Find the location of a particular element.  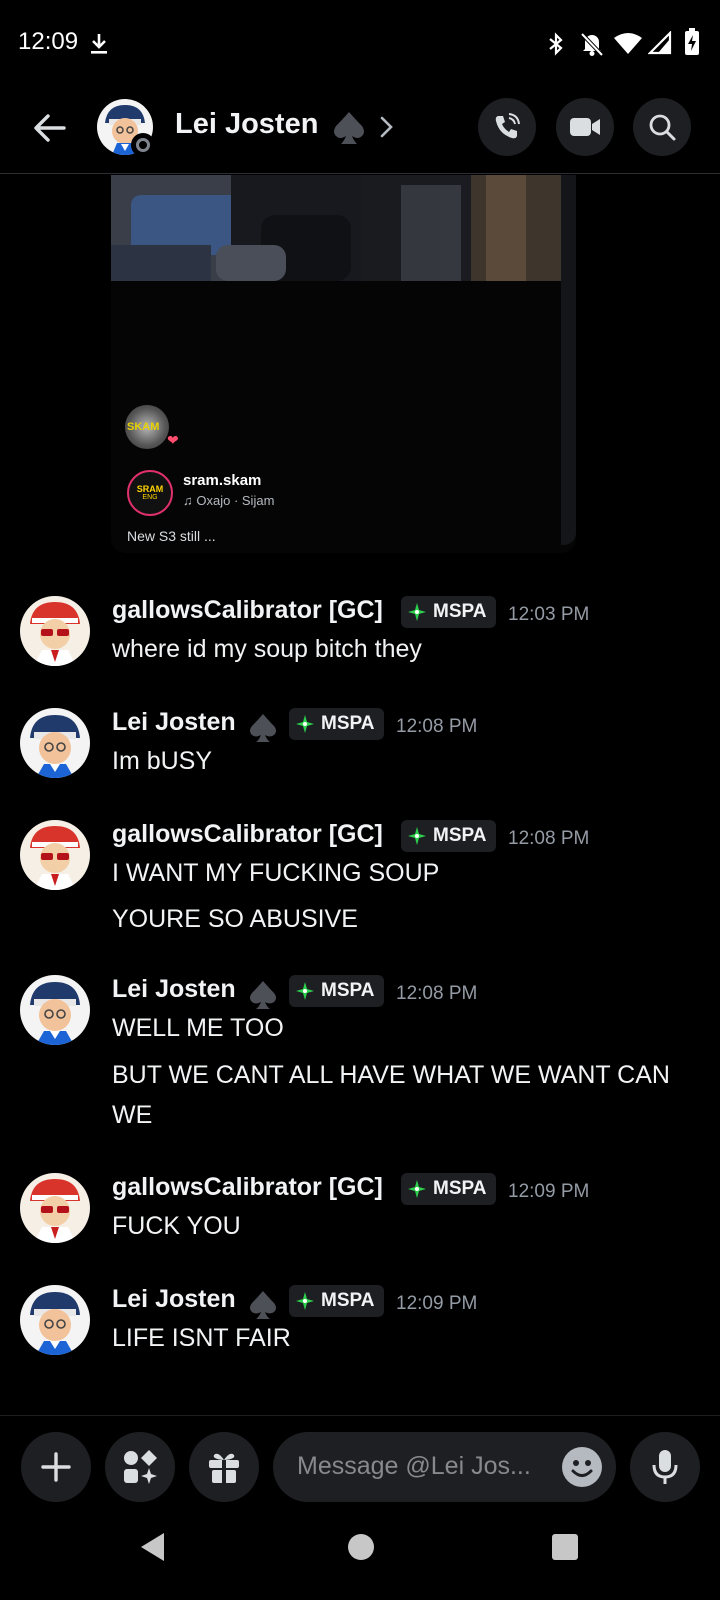

message-text: I WANT MY FUCKING SOUP is located at coordinates (276, 873).